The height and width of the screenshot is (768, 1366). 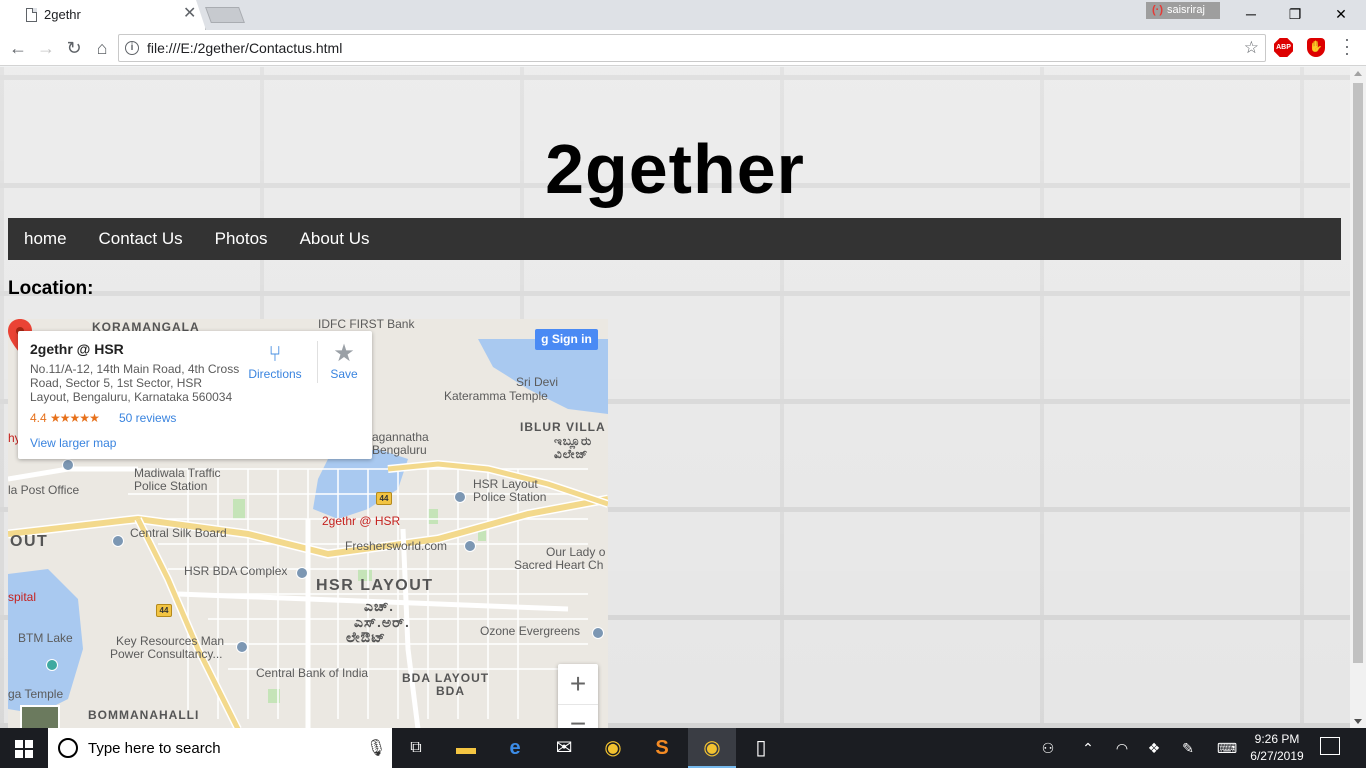 I want to click on microphone-icon: 🎙, so click(x=376, y=748).